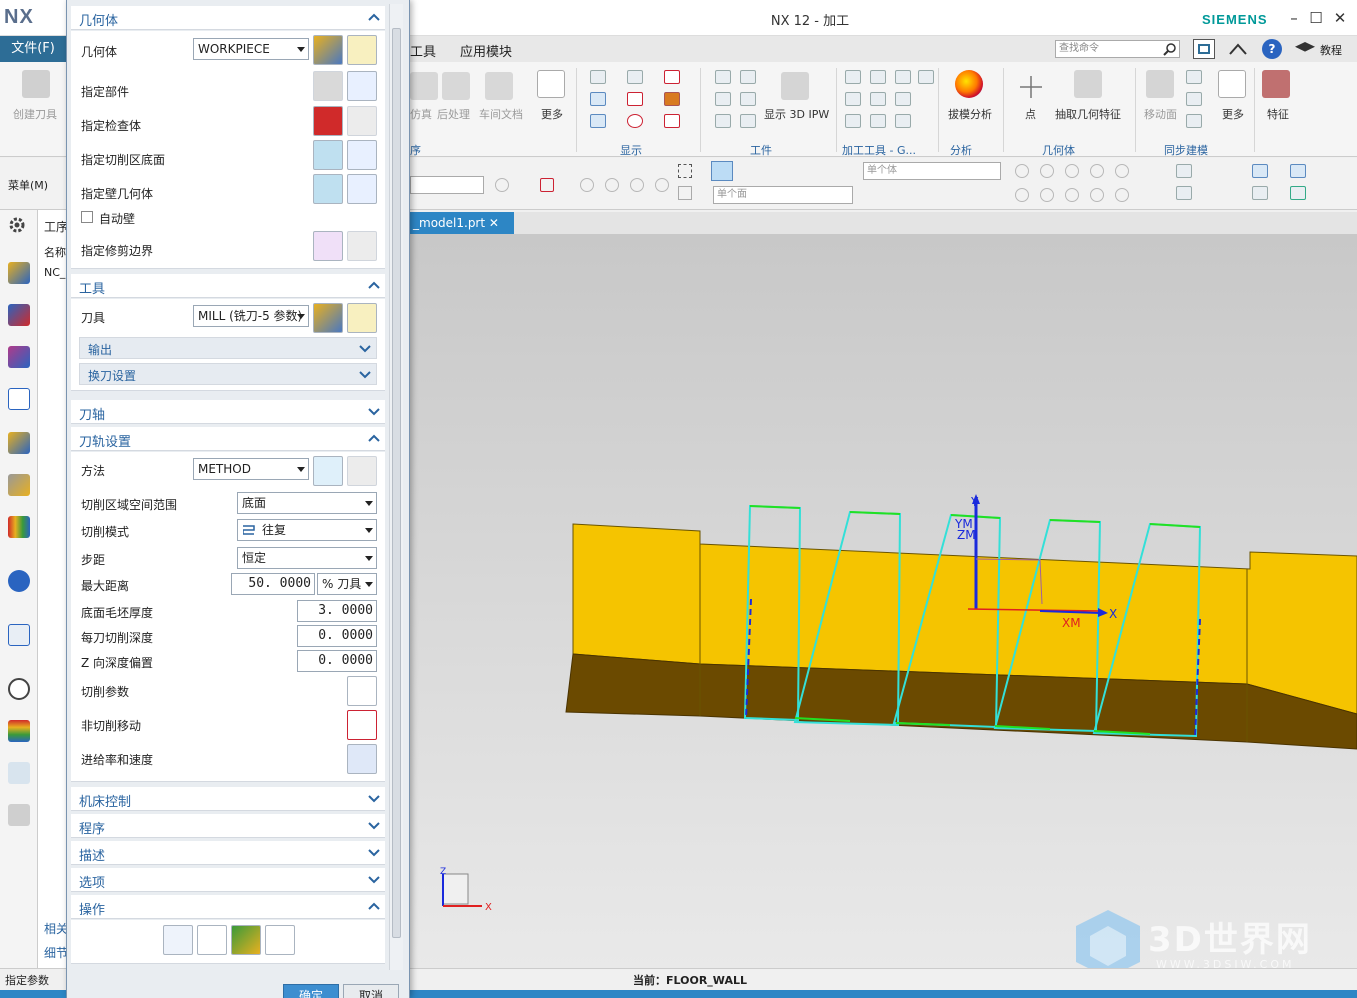 Image resolution: width=1357 pixels, height=998 pixels. What do you see at coordinates (672, 77) in the screenshot?
I see `display-grid-icon` at bounding box center [672, 77].